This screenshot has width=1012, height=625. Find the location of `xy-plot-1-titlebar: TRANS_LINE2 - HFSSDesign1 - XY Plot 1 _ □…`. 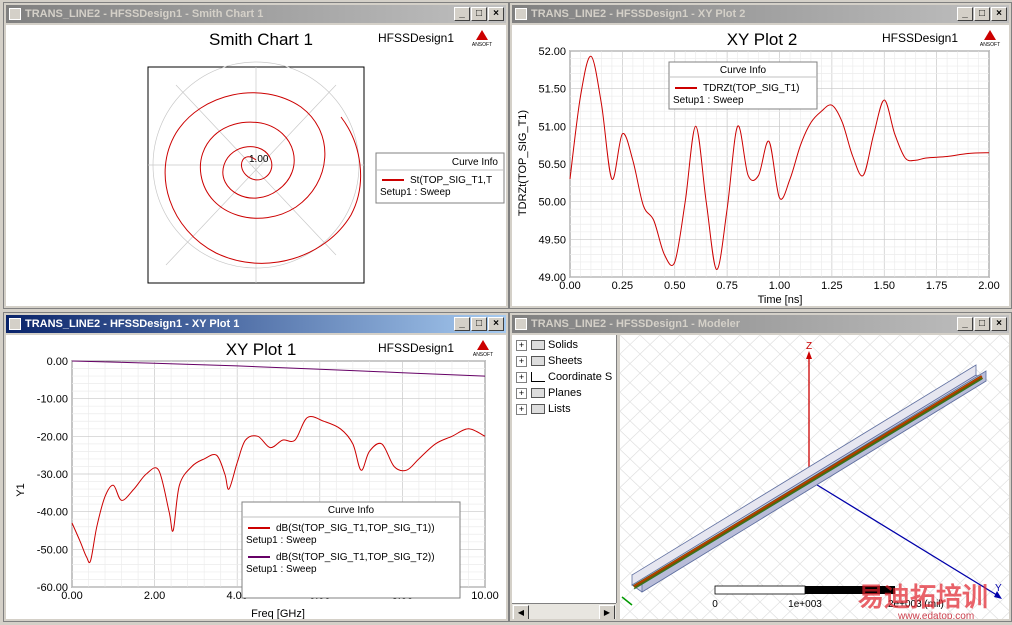

xy-plot-1-titlebar: TRANS_LINE2 - HFSSDesign1 - XY Plot 1 _ □… is located at coordinates (256, 324).